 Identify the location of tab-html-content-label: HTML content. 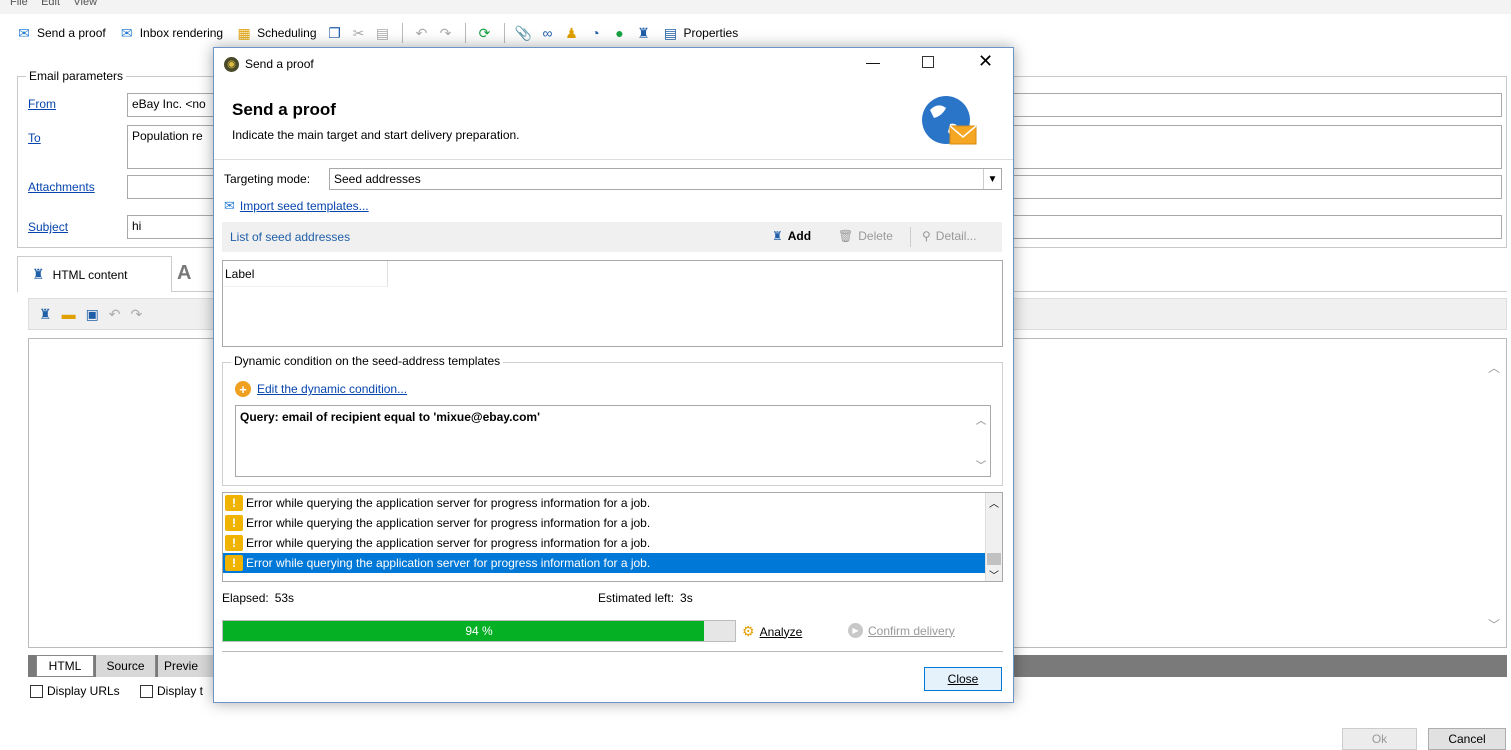
(90, 274).